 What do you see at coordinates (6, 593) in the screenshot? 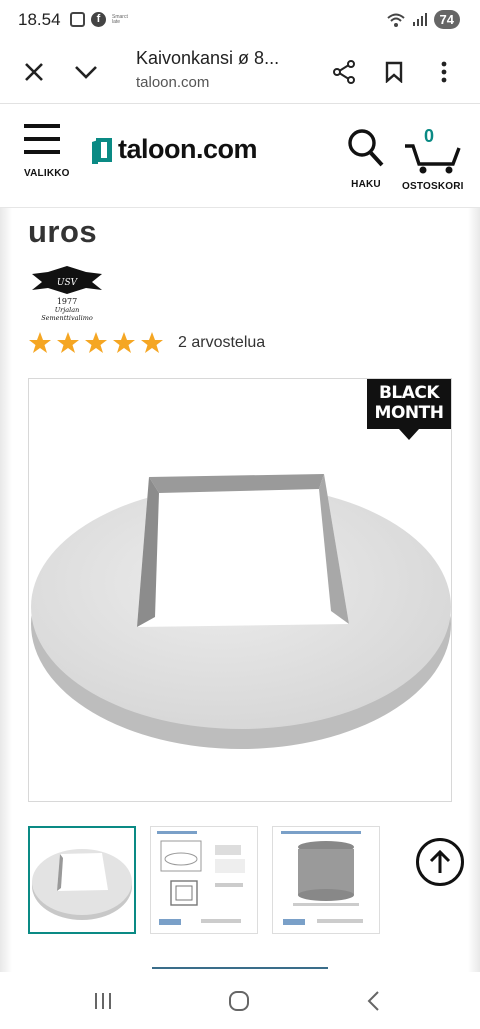
I see `page-edge-shadow-left` at bounding box center [6, 593].